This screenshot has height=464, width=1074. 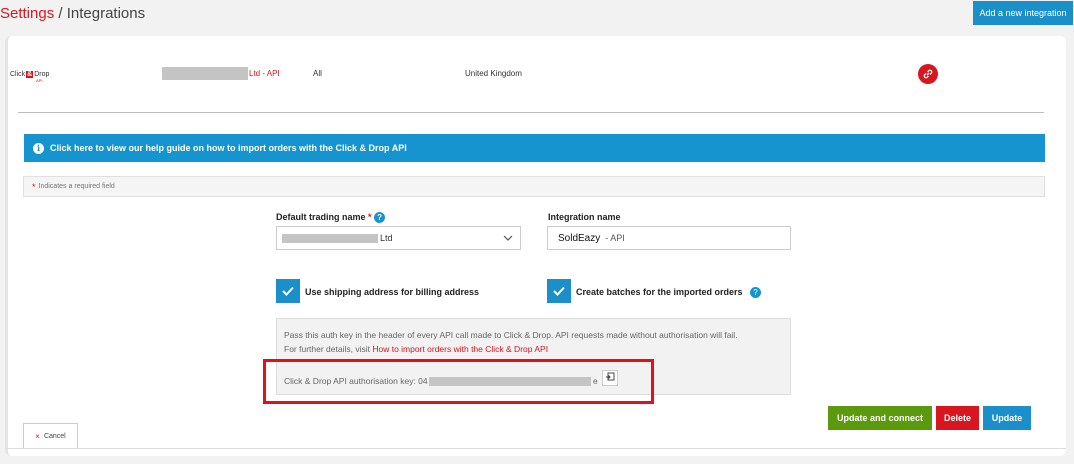 What do you see at coordinates (398, 238) in the screenshot?
I see `trading-name-select: Ltd` at bounding box center [398, 238].